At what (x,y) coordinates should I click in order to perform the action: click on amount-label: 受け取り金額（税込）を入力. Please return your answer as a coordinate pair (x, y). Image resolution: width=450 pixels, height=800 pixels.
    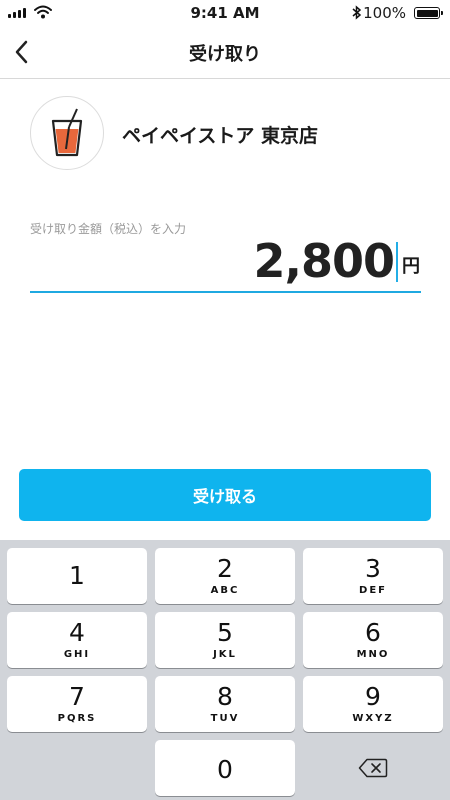
    Looking at the image, I should click on (108, 229).